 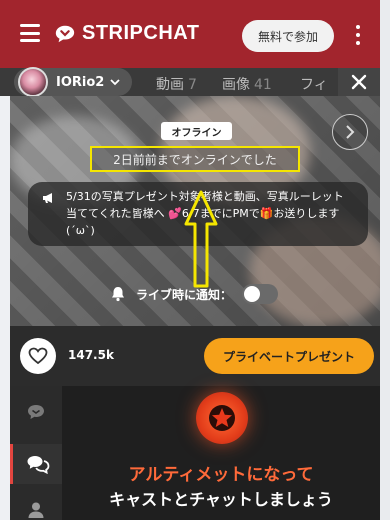 I want to click on next-model-button, so click(x=350, y=132).